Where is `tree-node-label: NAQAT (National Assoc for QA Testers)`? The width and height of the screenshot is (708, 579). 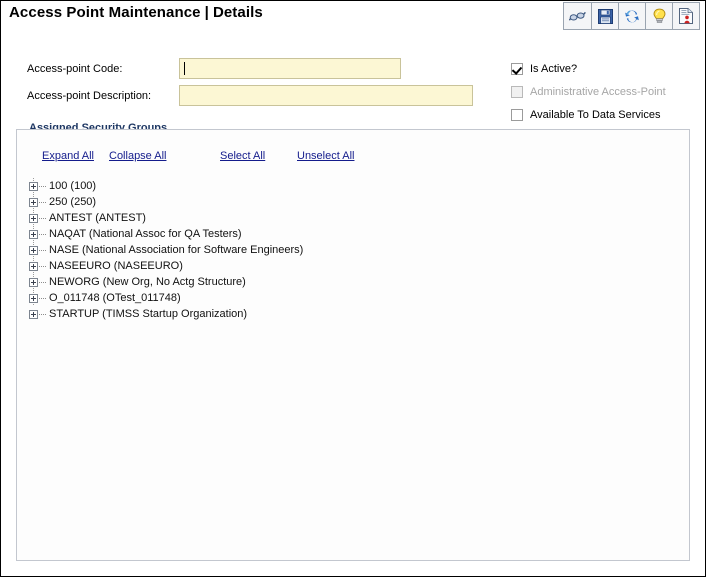 tree-node-label: NAQAT (National Assoc for QA Testers) is located at coordinates (145, 234).